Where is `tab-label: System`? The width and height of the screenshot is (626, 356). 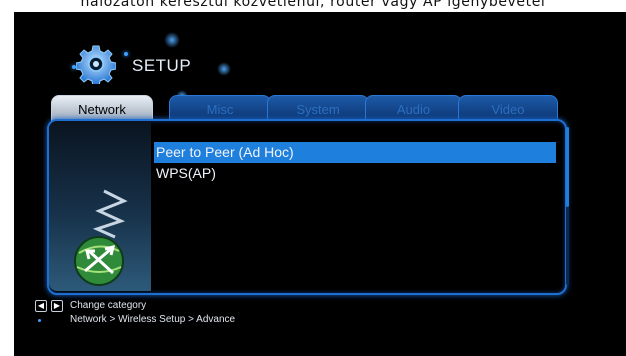
tab-label: System is located at coordinates (318, 109).